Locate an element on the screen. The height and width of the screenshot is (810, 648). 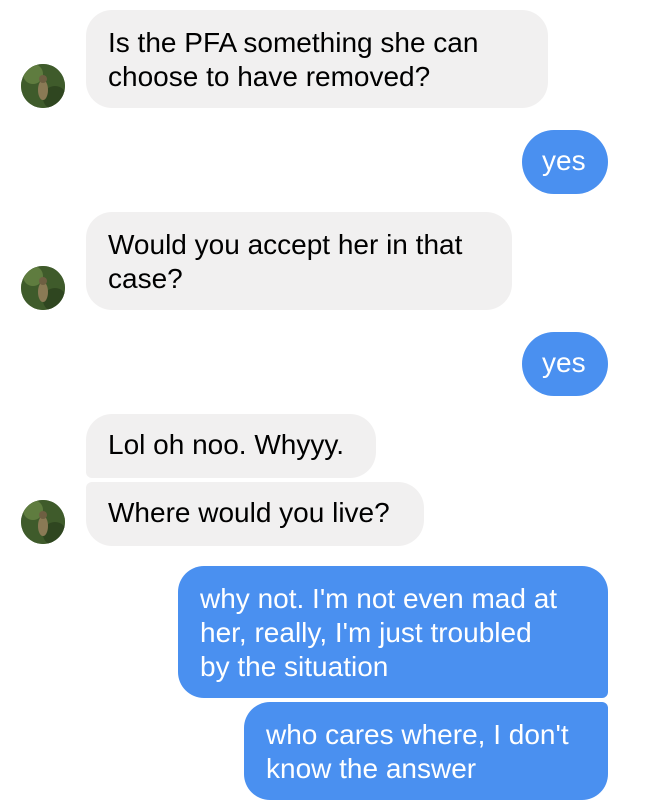
incoming-message: Lol oh noo. Whyyy. is located at coordinates (231, 446).